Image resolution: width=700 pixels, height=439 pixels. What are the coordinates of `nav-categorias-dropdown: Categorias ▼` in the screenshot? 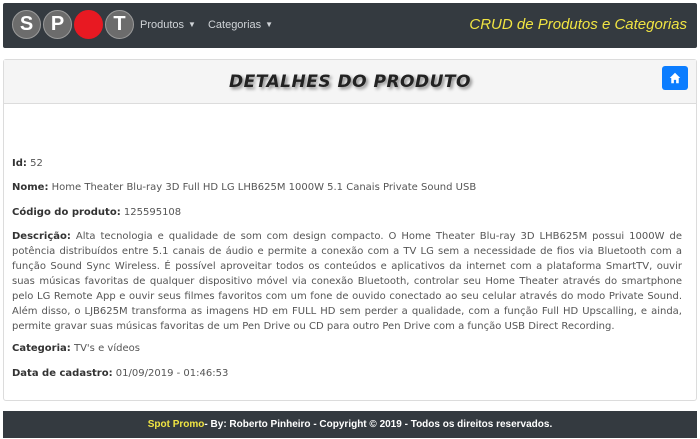 It's located at (240, 25).